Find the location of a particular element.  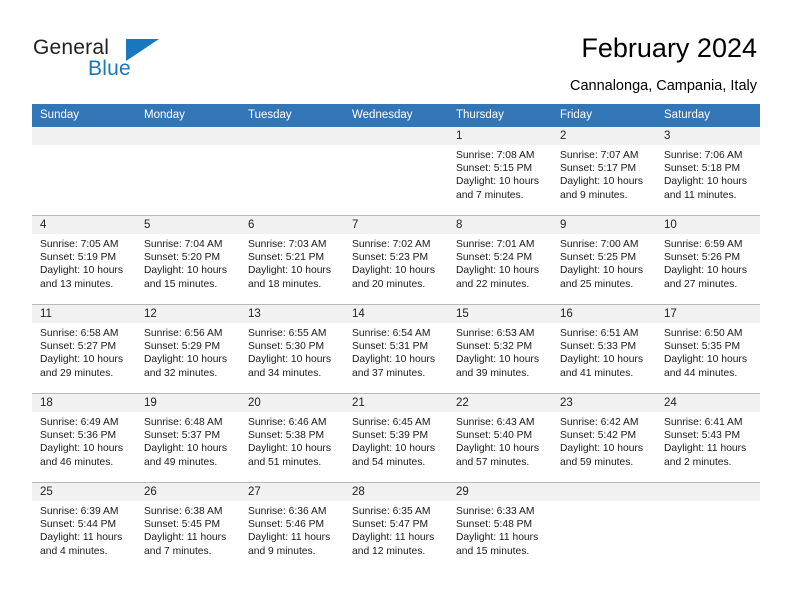

day-number: 11 is located at coordinates (84, 314).